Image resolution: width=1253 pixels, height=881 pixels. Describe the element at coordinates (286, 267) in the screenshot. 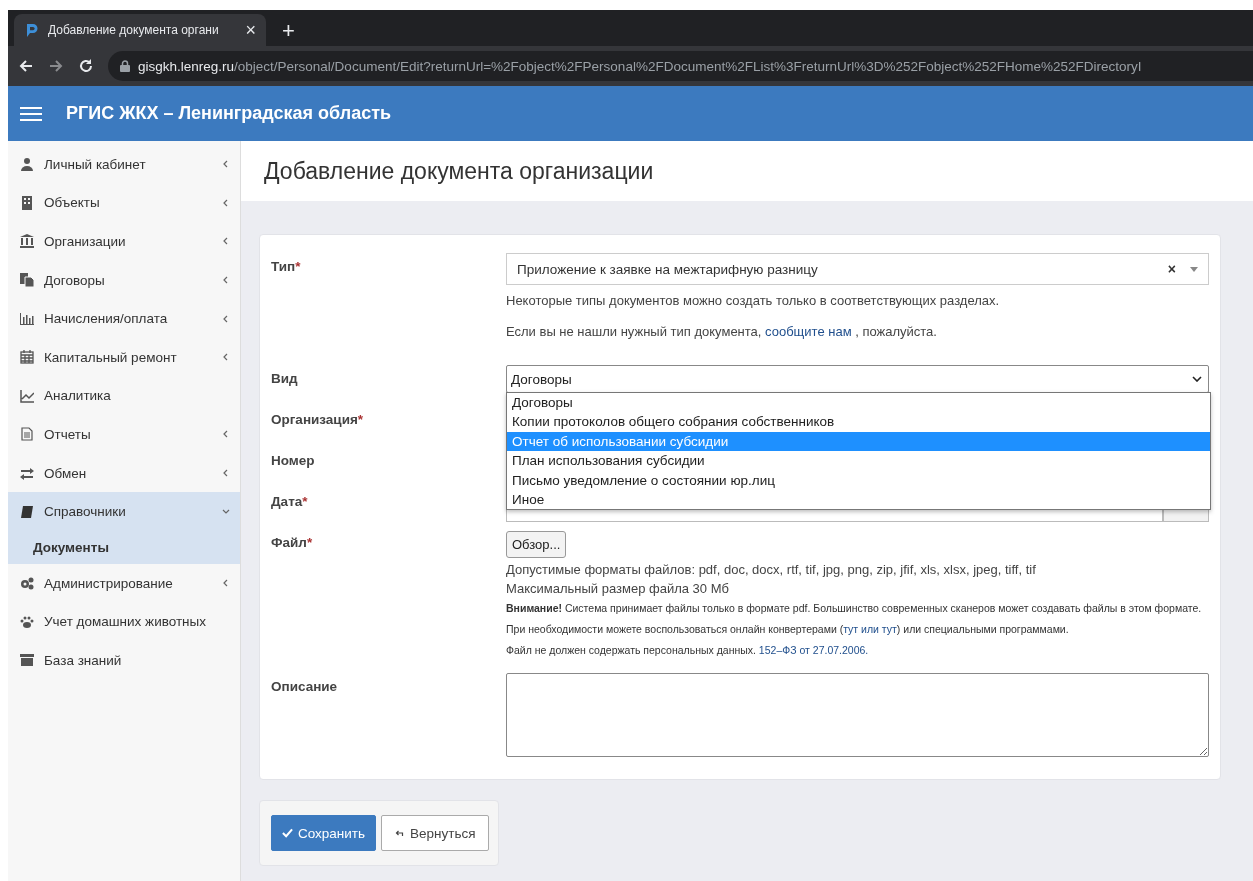

I see `field-label: Тип*` at that location.